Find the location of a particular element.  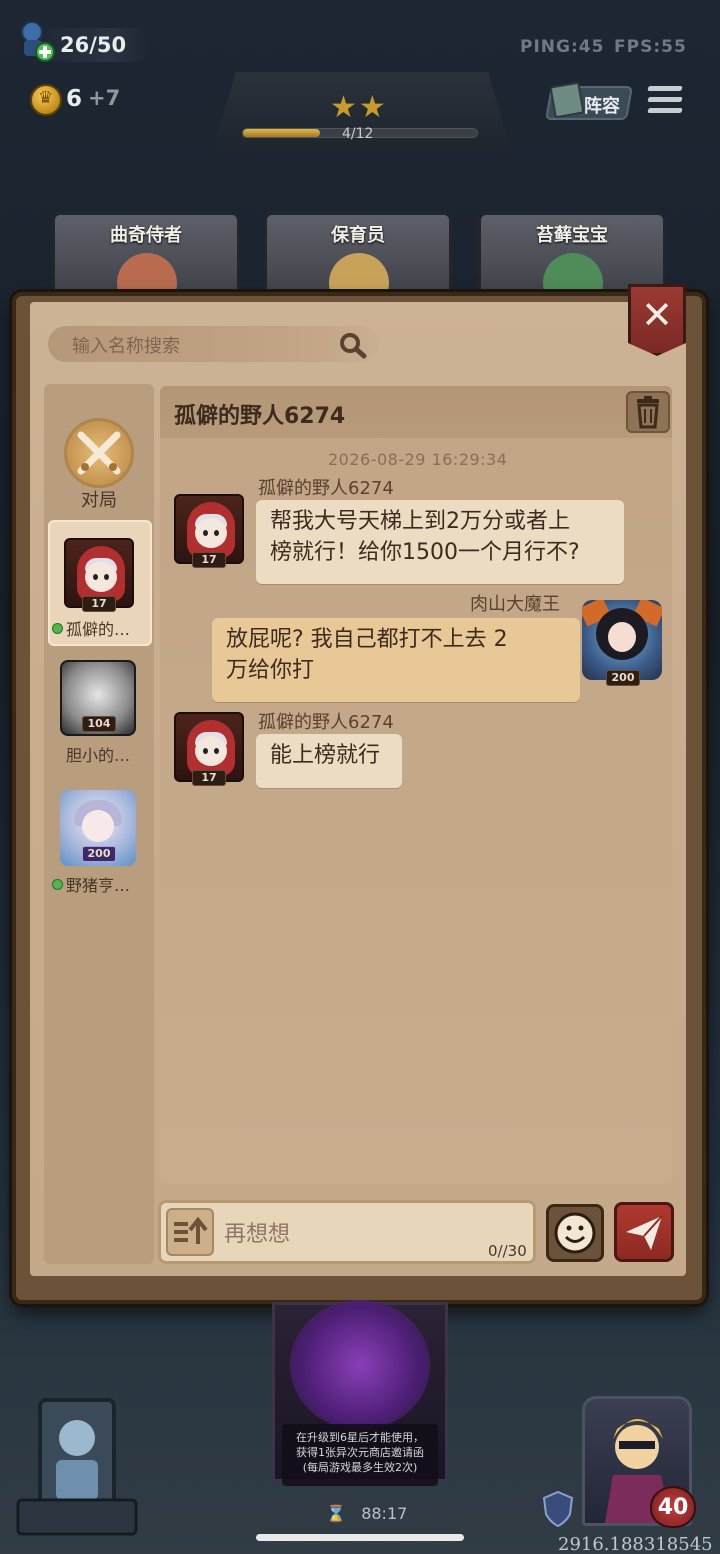

crossed-swords-icon is located at coordinates (99, 453).